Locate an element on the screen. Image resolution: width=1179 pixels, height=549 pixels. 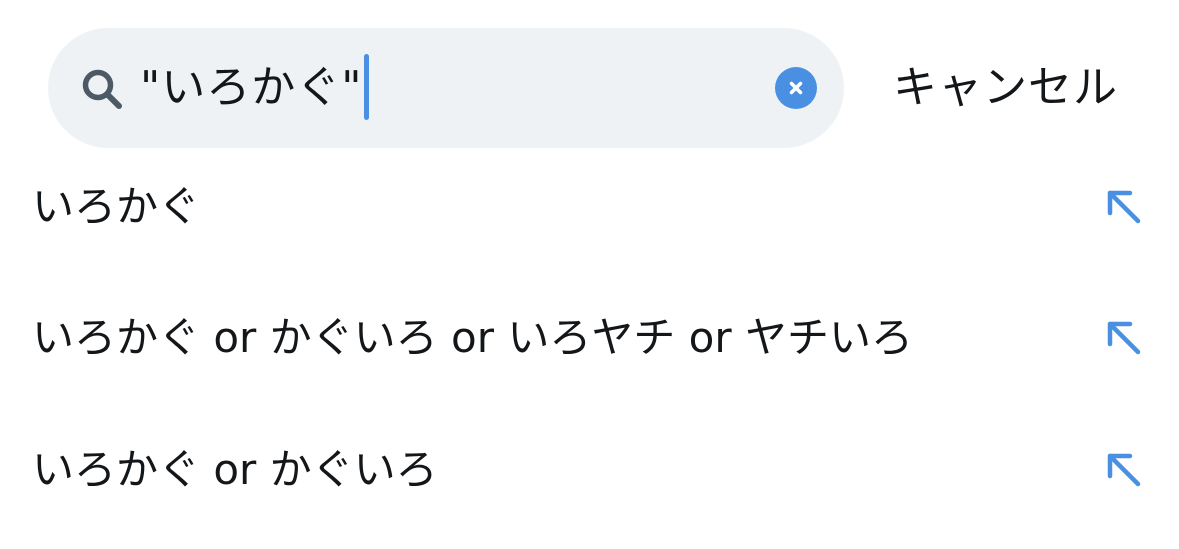
close-icon is located at coordinates (796, 88).